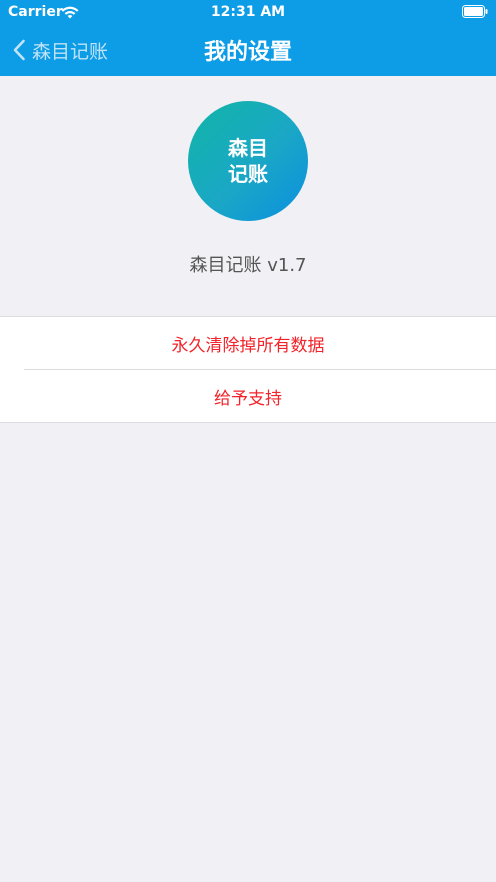 The height and width of the screenshot is (882, 496). I want to click on support-button: 给予支持, so click(248, 396).